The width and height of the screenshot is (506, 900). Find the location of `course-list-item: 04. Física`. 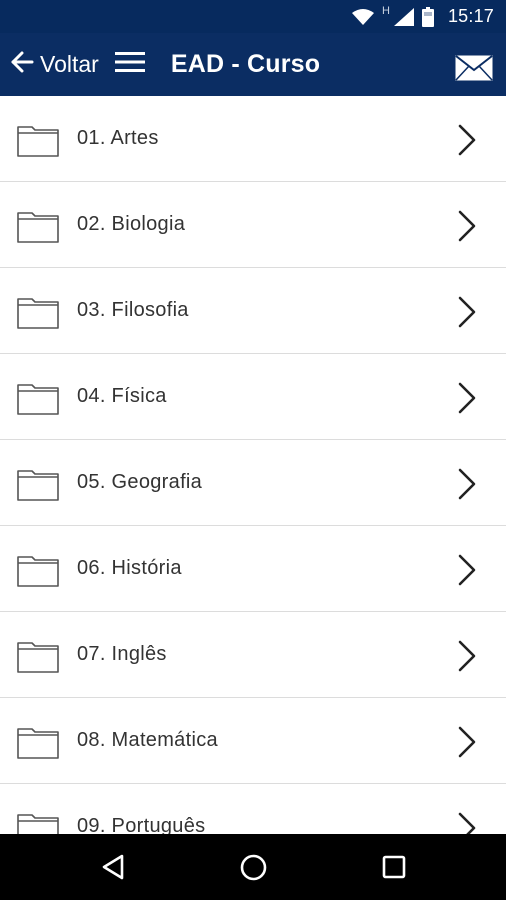

course-list-item: 04. Física is located at coordinates (253, 397).